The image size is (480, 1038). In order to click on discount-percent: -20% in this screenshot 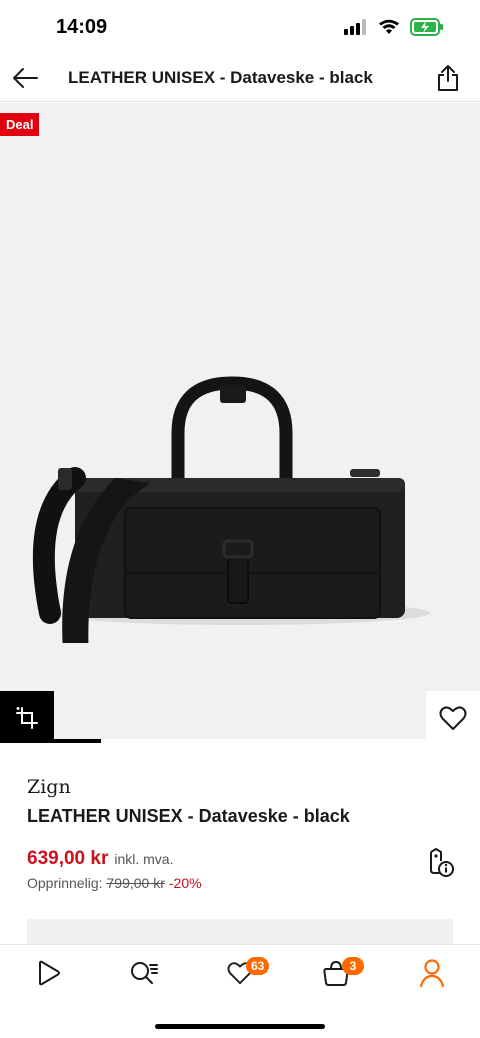, I will do `click(185, 883)`.